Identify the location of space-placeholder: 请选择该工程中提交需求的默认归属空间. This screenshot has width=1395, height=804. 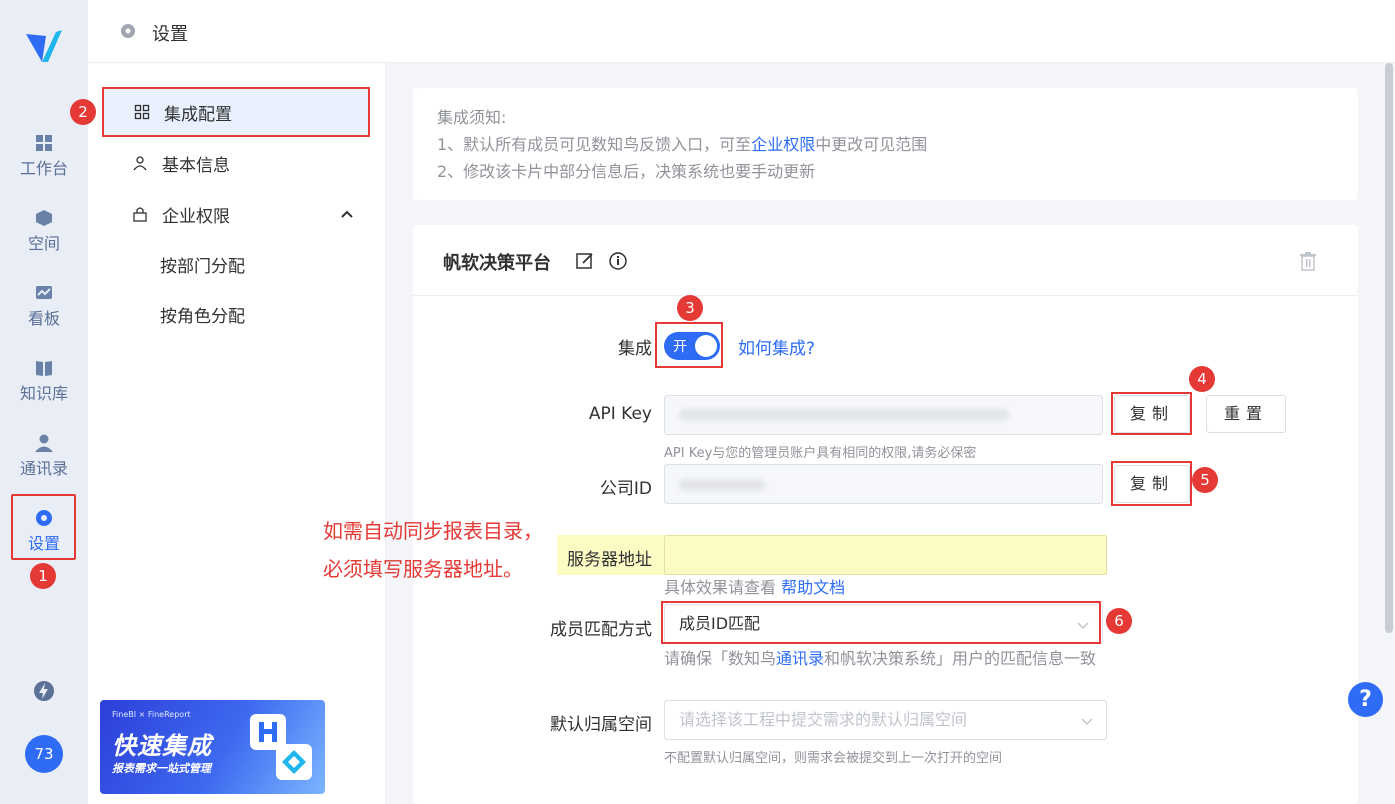
(823, 719).